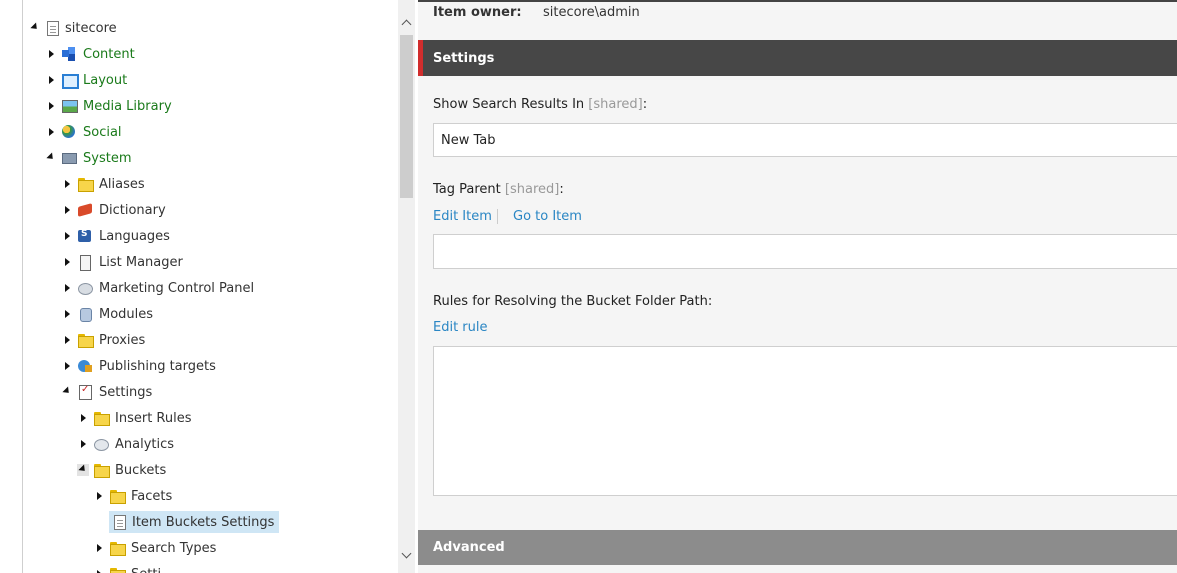 The image size is (1177, 573). What do you see at coordinates (85, 366) in the screenshot?
I see `publishing-targets-icon` at bounding box center [85, 366].